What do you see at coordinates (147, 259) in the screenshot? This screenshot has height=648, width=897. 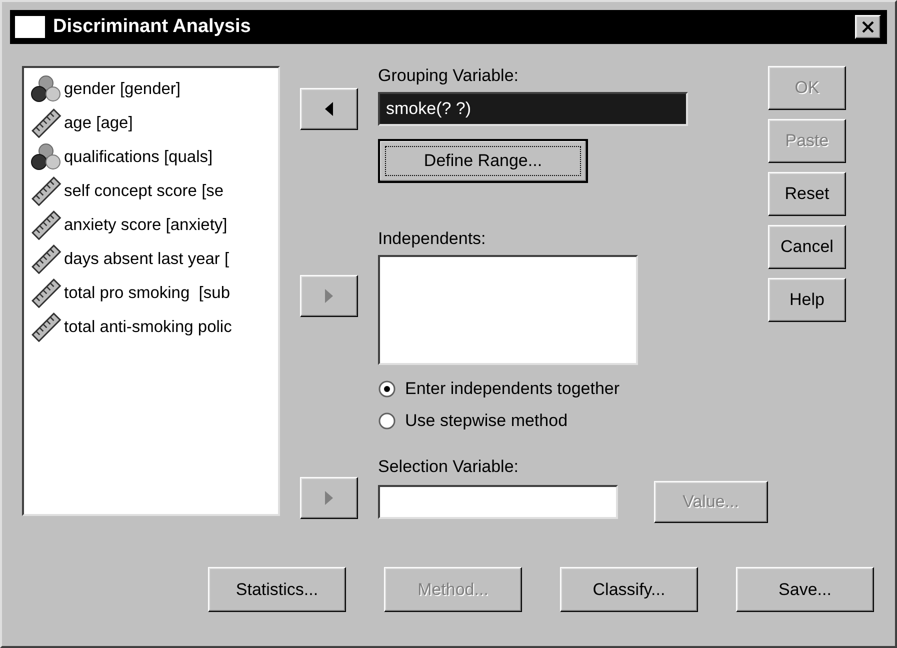 I see `variable-name: days absent last year [` at bounding box center [147, 259].